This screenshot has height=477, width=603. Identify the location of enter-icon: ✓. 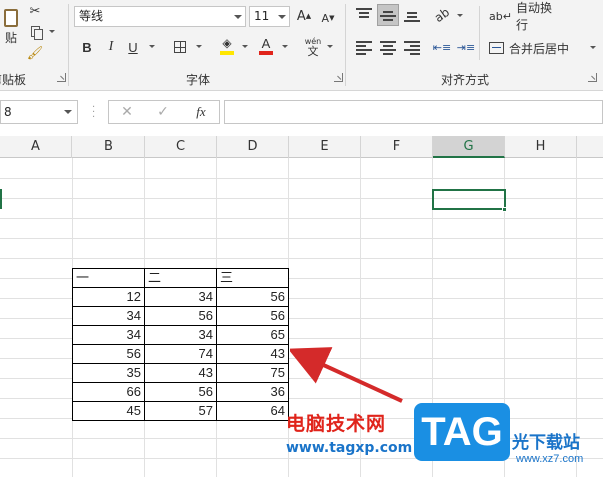
(163, 112).